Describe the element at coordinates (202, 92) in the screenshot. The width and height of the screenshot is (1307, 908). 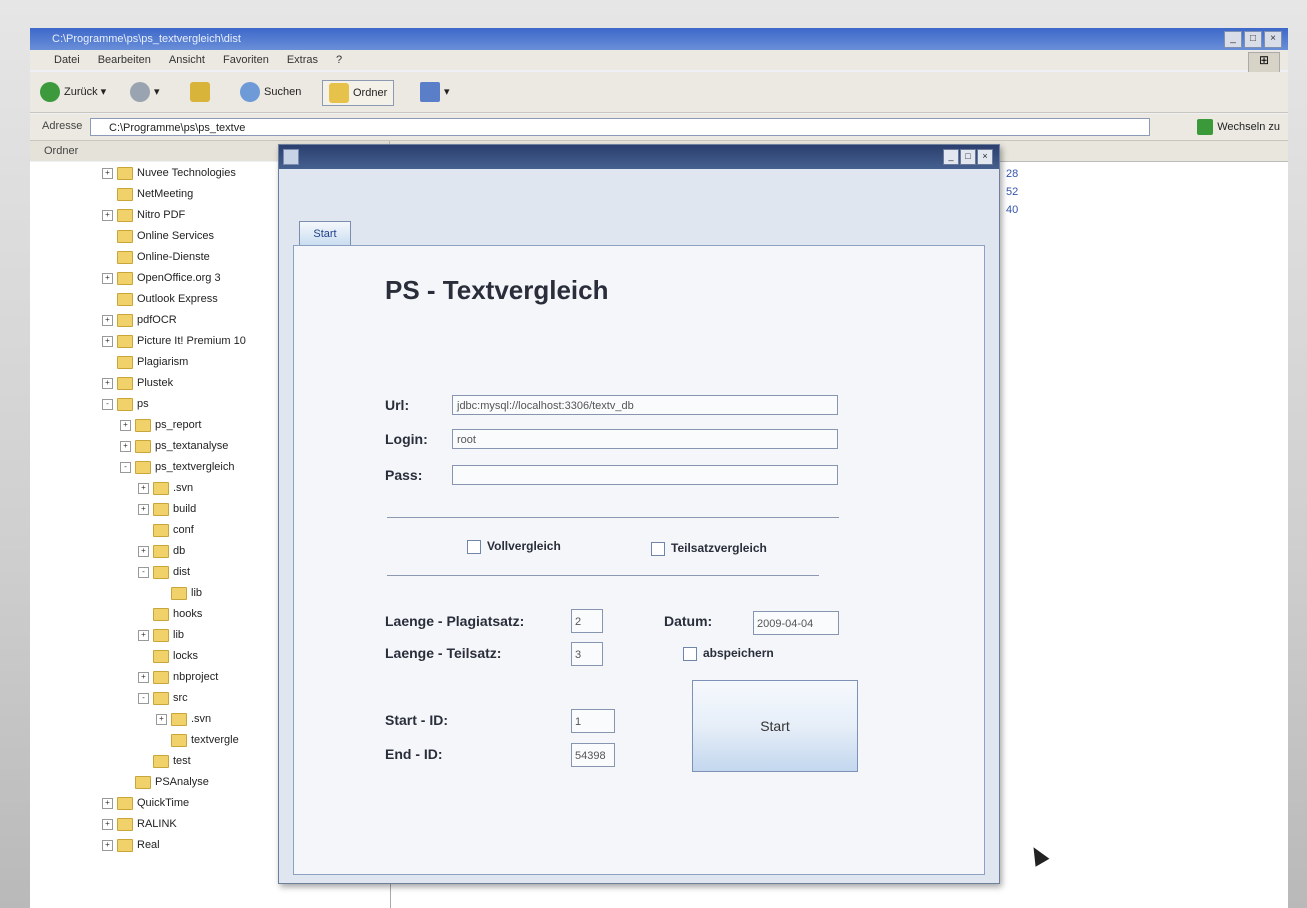
I see `up-folder-button` at that location.